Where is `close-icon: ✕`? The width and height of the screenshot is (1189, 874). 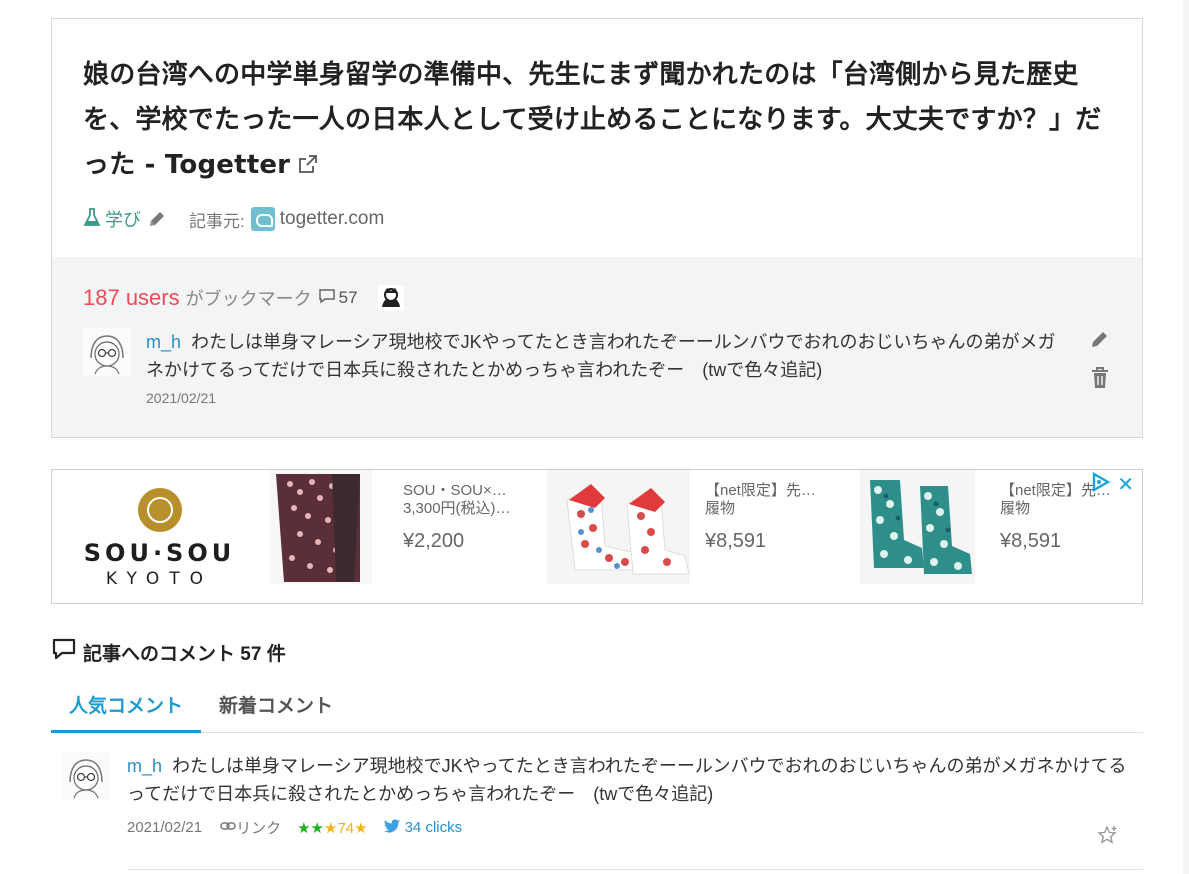
close-icon: ✕ is located at coordinates (1125, 484).